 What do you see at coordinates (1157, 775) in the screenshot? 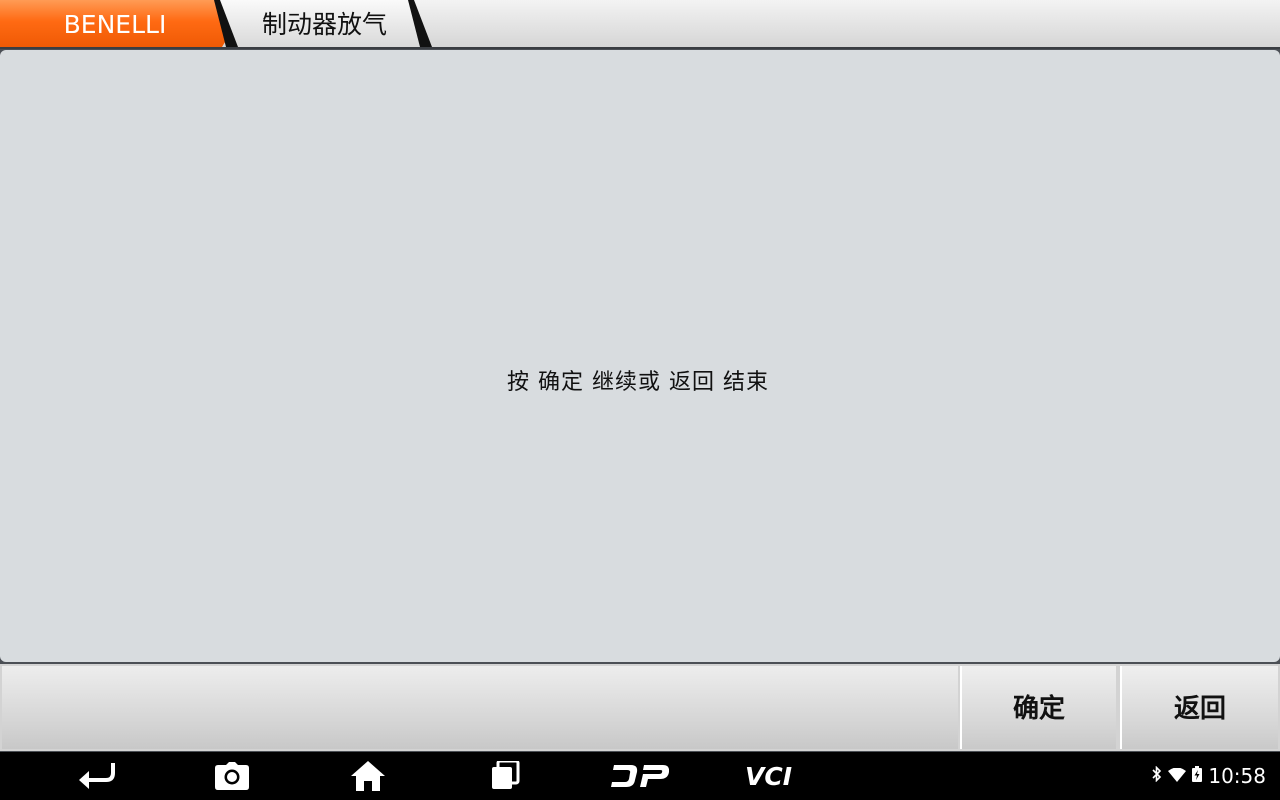
I see `bluetooth-icon` at bounding box center [1157, 775].